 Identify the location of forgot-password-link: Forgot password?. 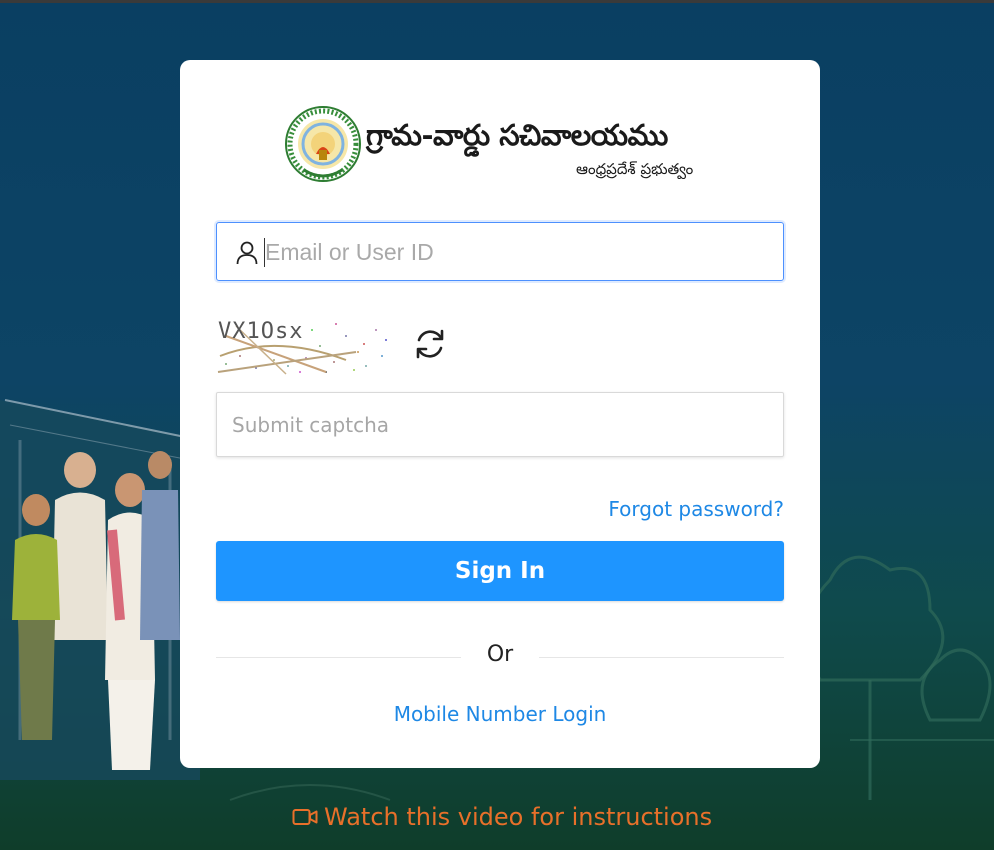
(696, 509).